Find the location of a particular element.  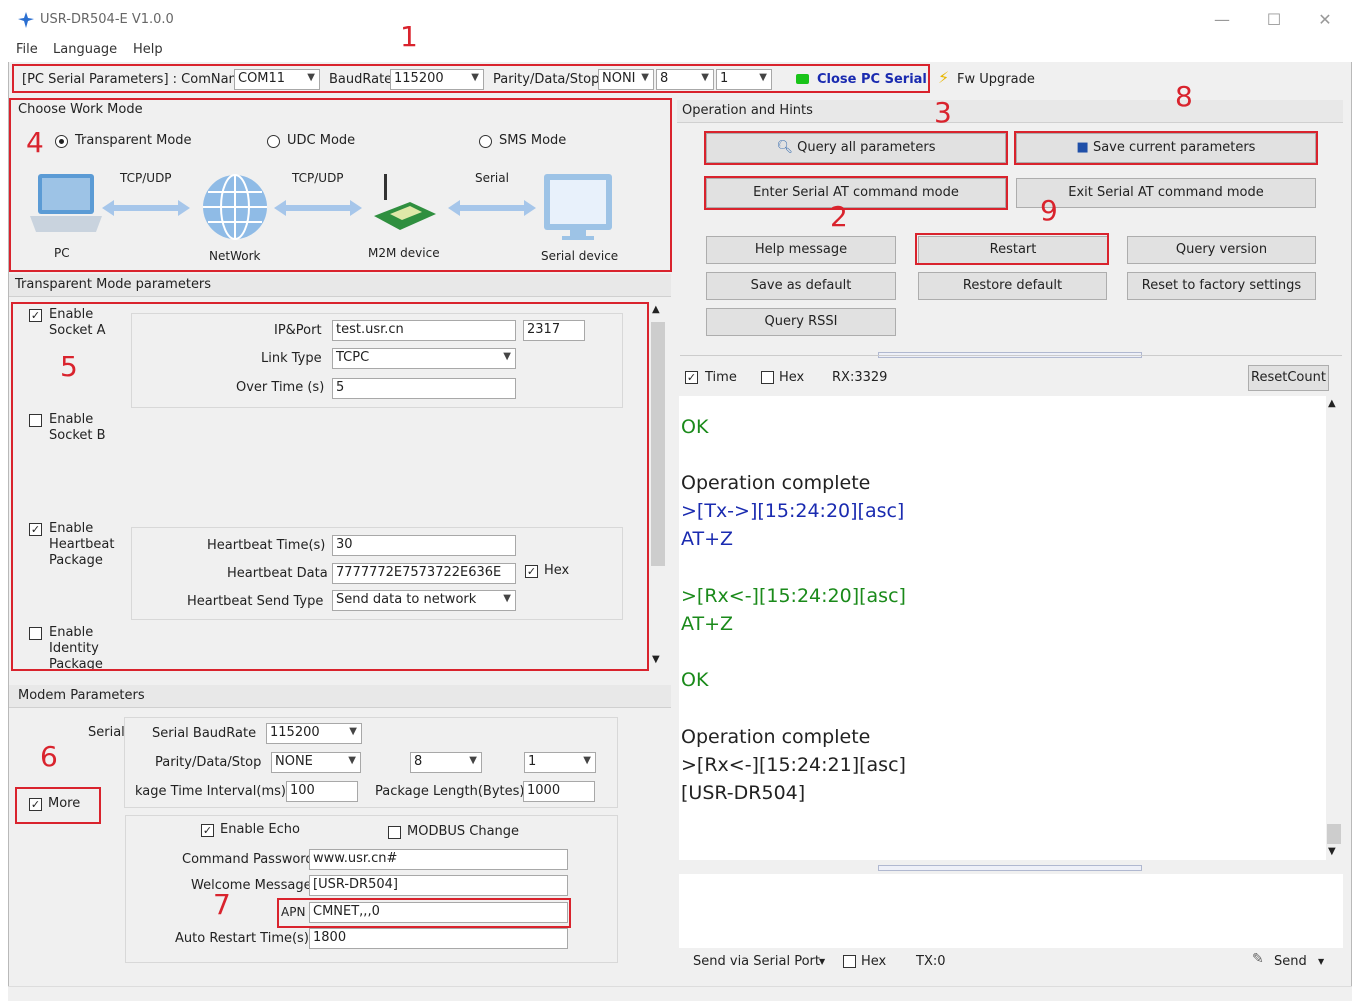

send-hex-checkbox is located at coordinates (849, 961).